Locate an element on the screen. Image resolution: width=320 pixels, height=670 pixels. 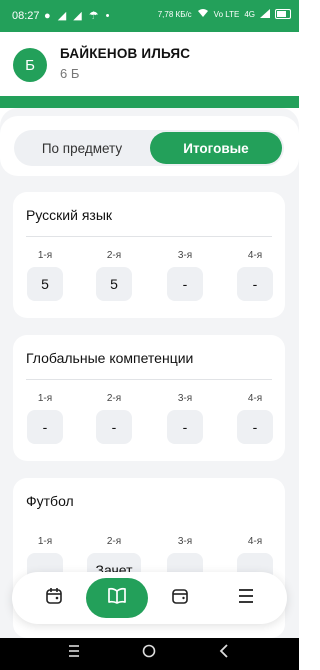
system-navigation-bar is located at coordinates (149, 654).